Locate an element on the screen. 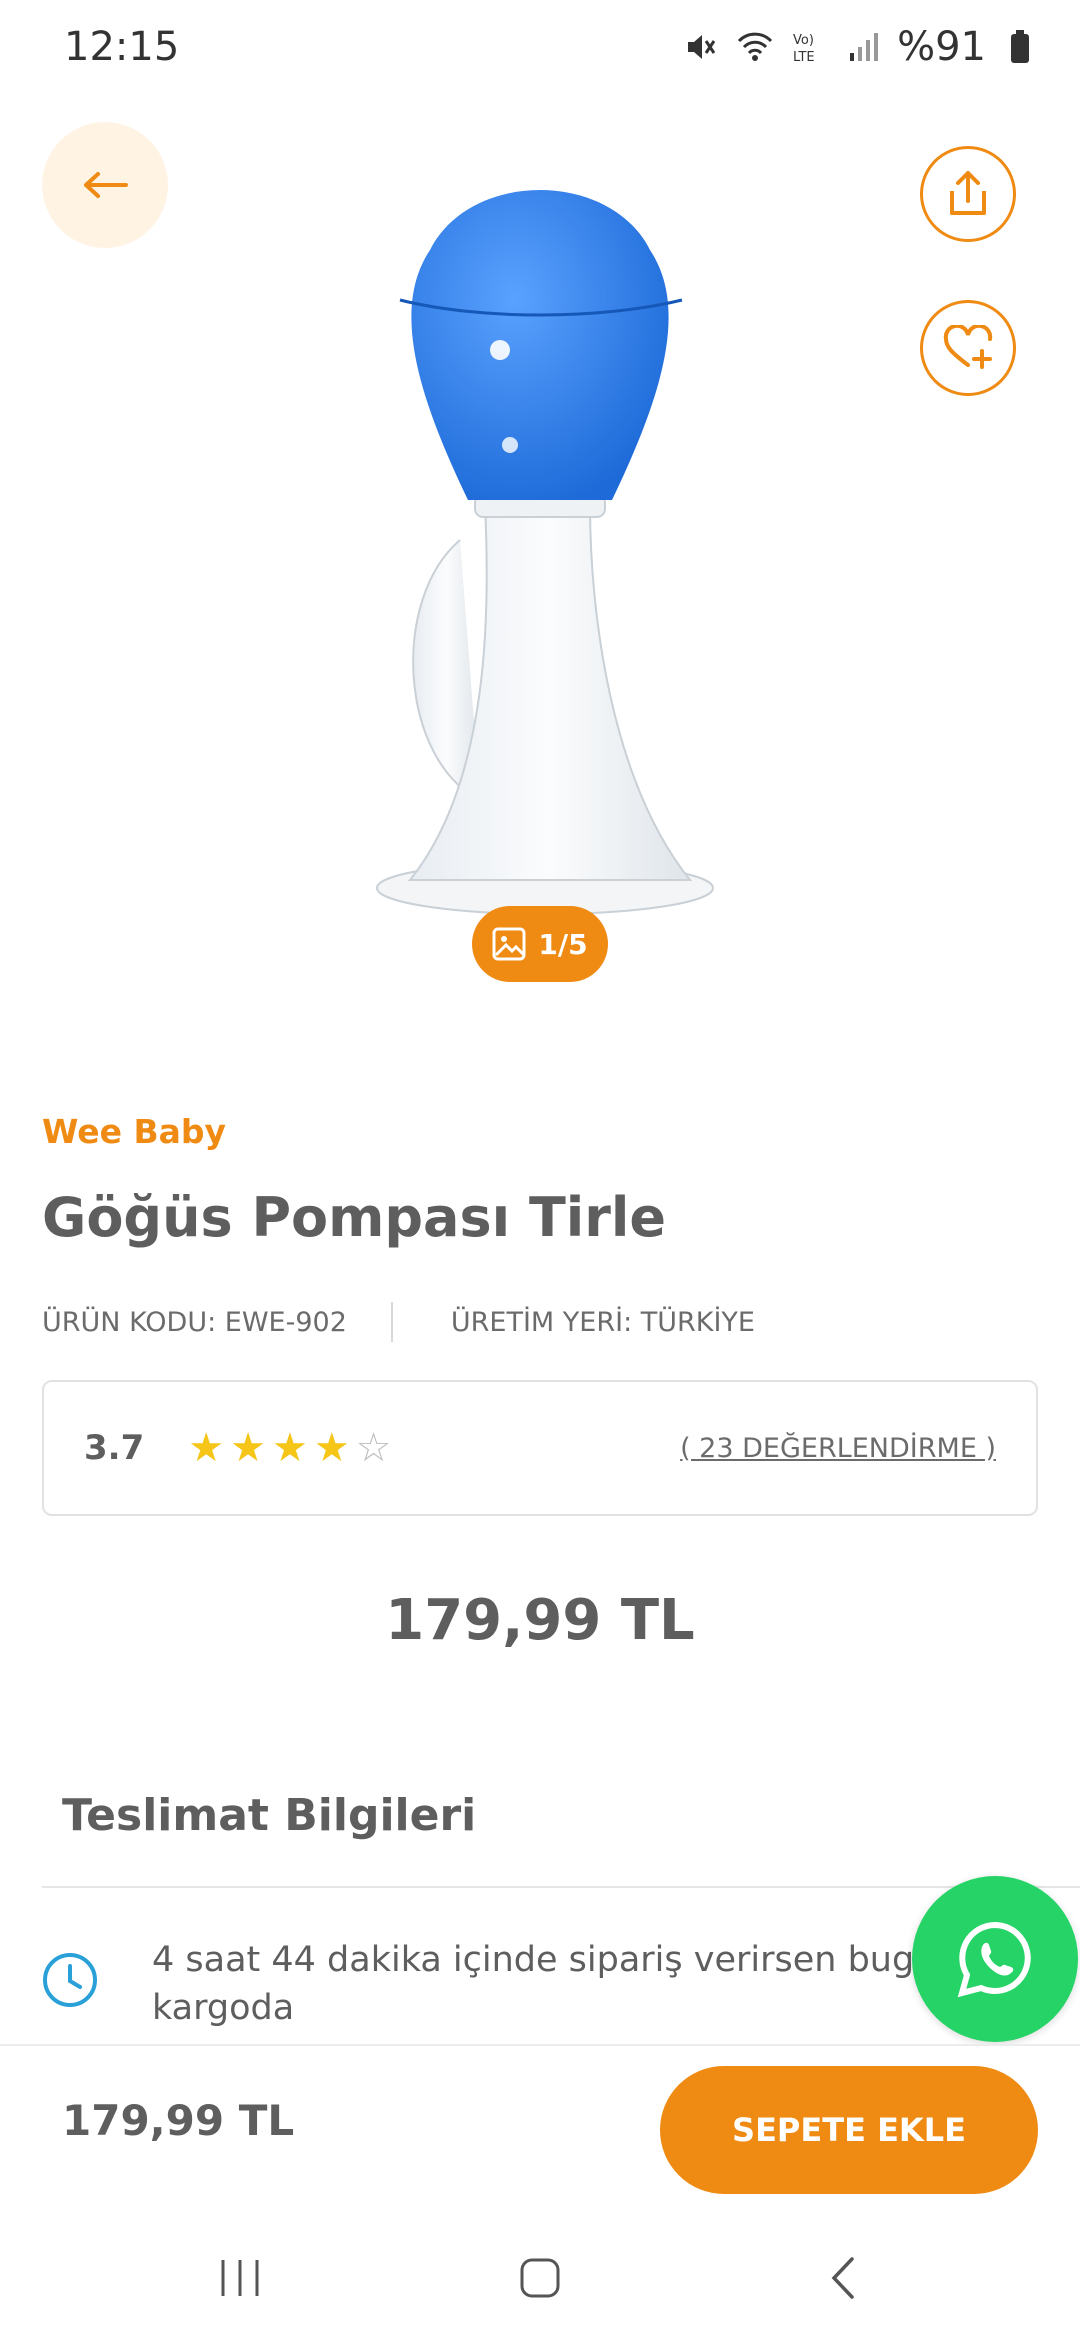 This screenshot has width=1080, height=2340. gallery-counter: 1/5 is located at coordinates (540, 944).